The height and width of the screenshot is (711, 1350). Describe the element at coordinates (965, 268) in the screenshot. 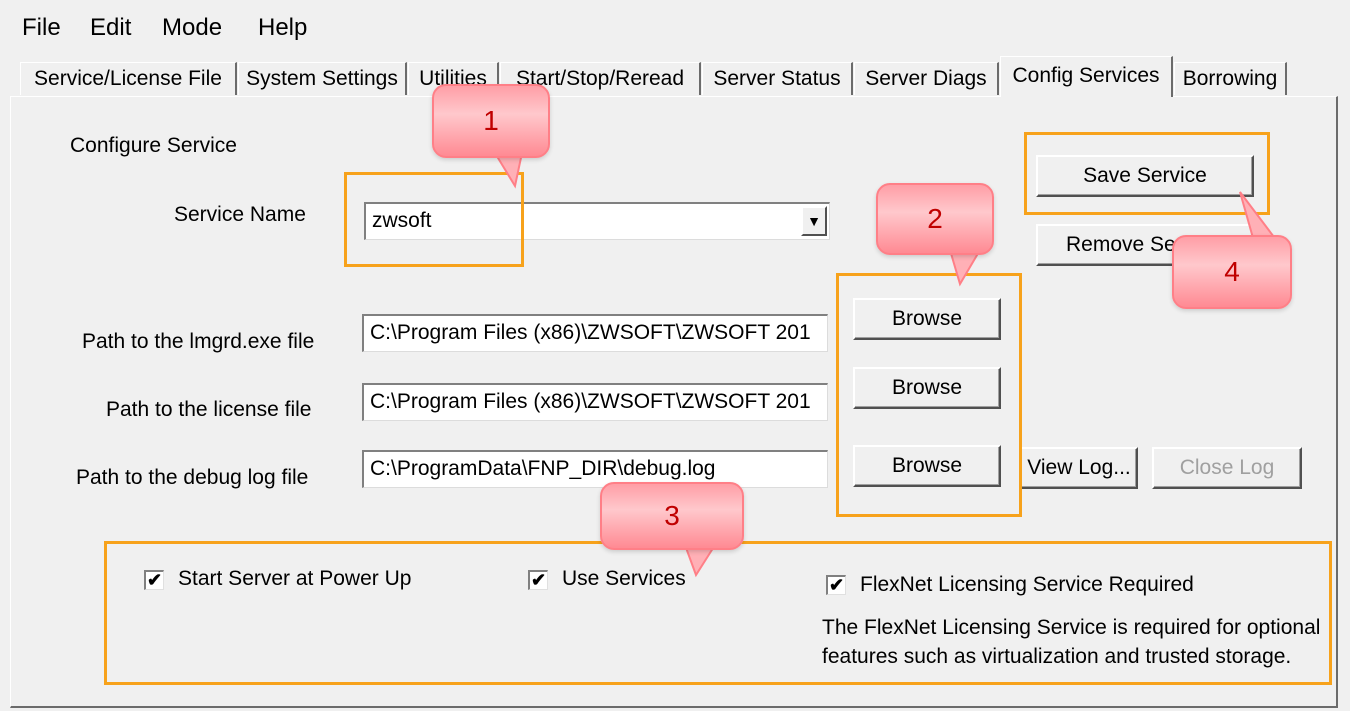

I see `callout-2-tail` at that location.